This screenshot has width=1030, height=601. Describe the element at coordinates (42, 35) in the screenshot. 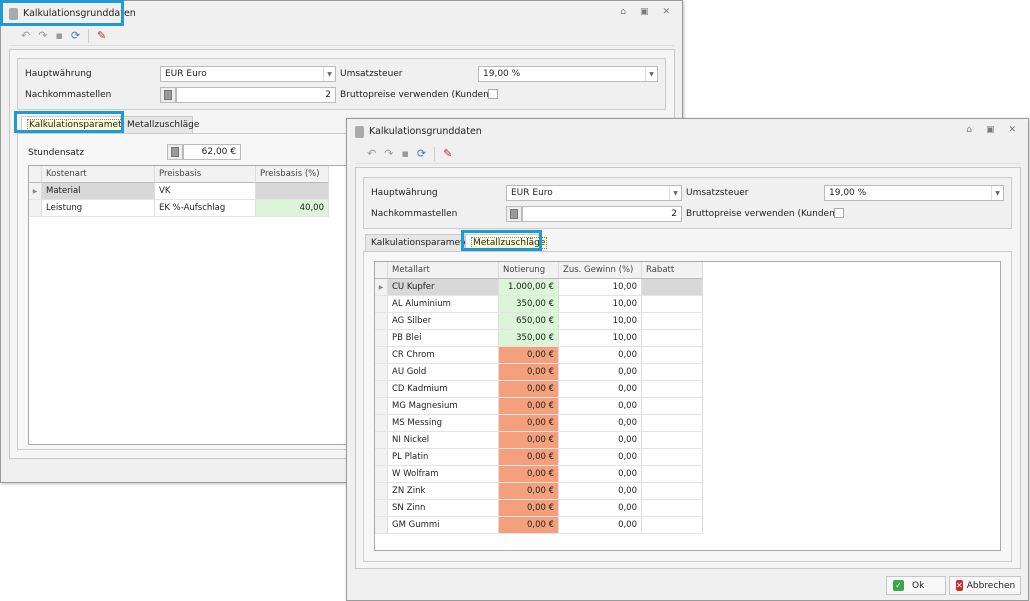

I see `redo-icon: ↷` at that location.